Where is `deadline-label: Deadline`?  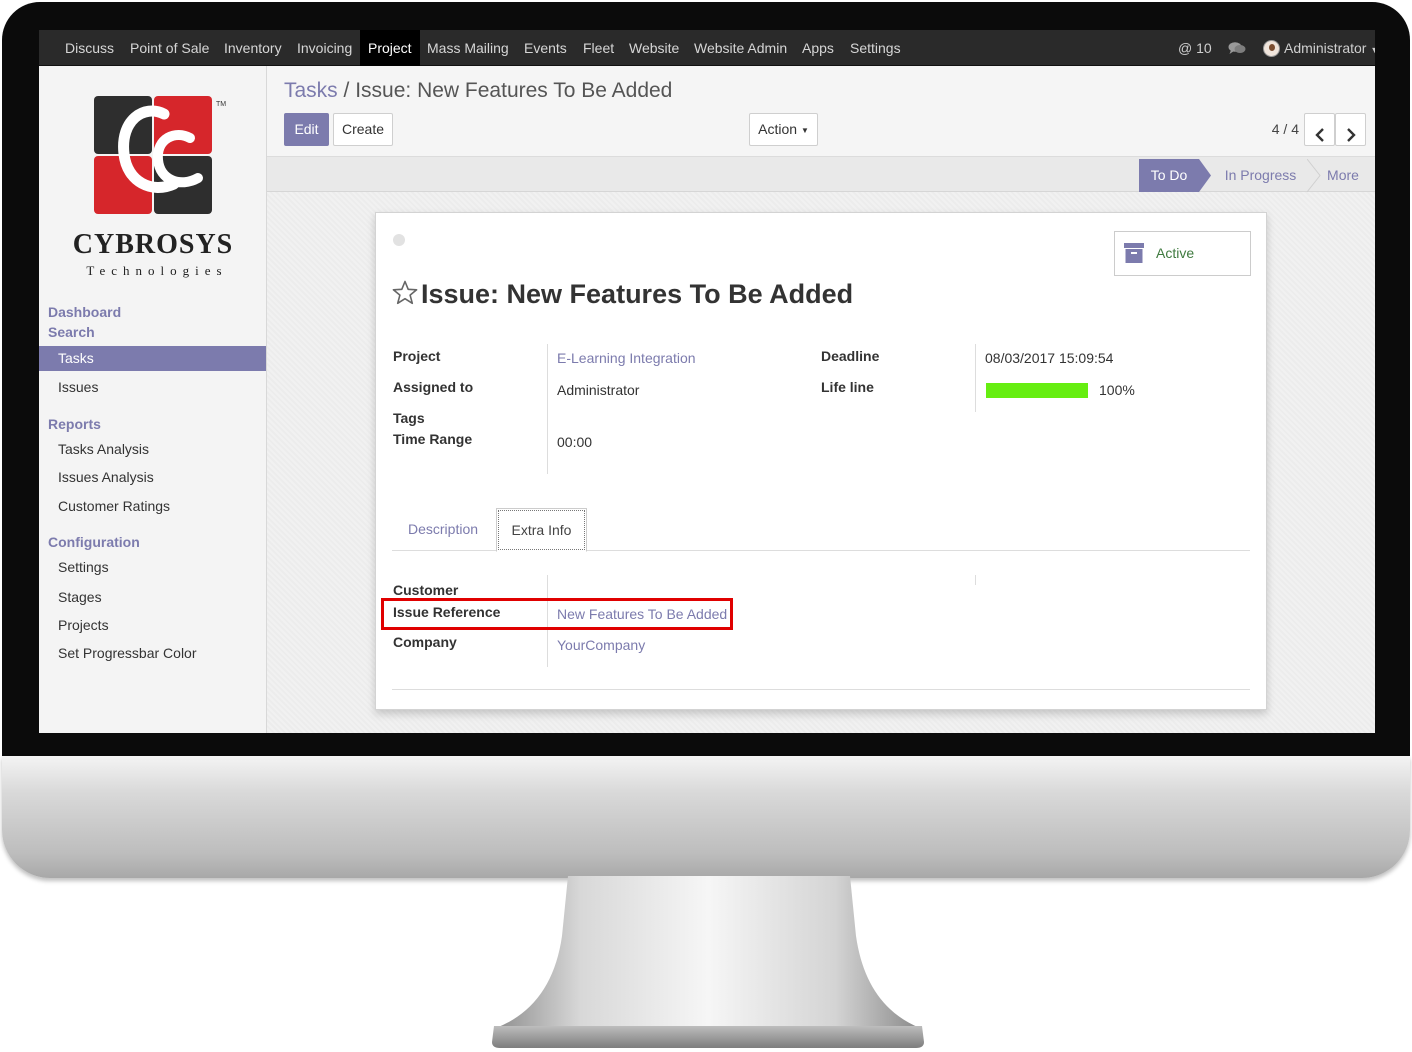
deadline-label: Deadline is located at coordinates (850, 356).